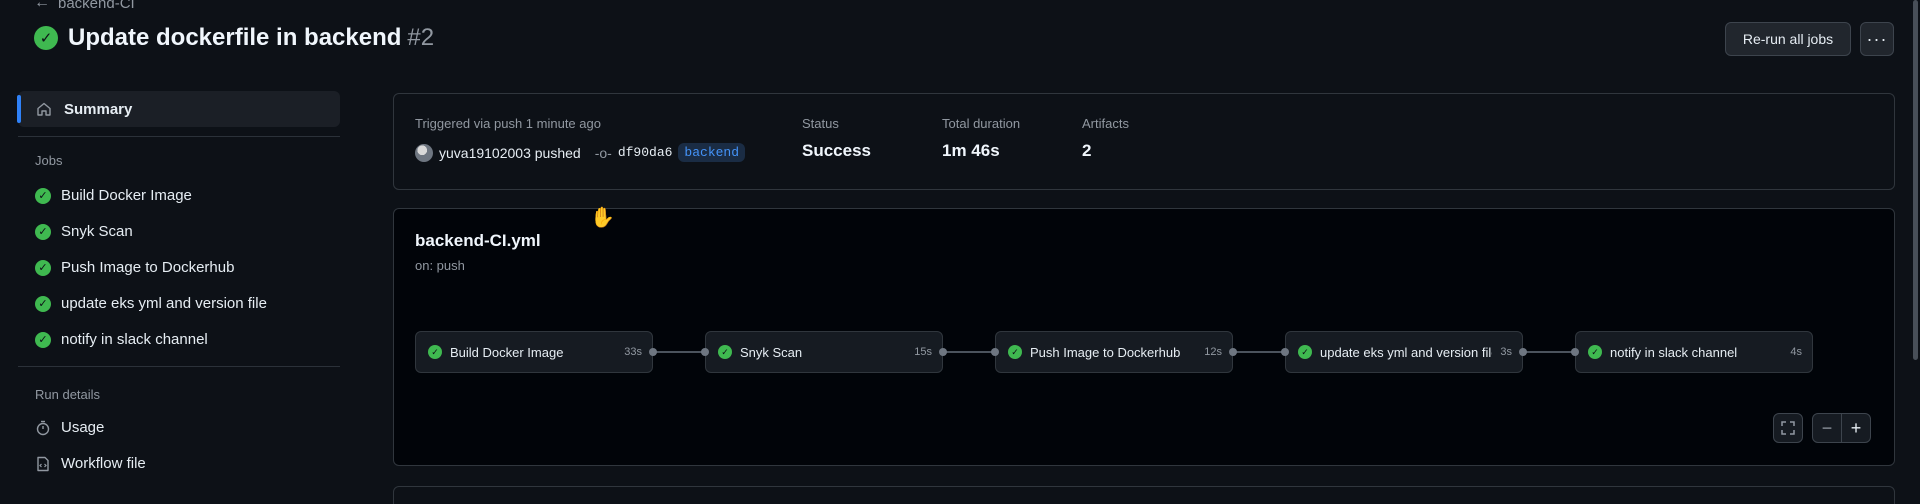 The image size is (1920, 504). I want to click on job-duration: 4s, so click(1796, 352).